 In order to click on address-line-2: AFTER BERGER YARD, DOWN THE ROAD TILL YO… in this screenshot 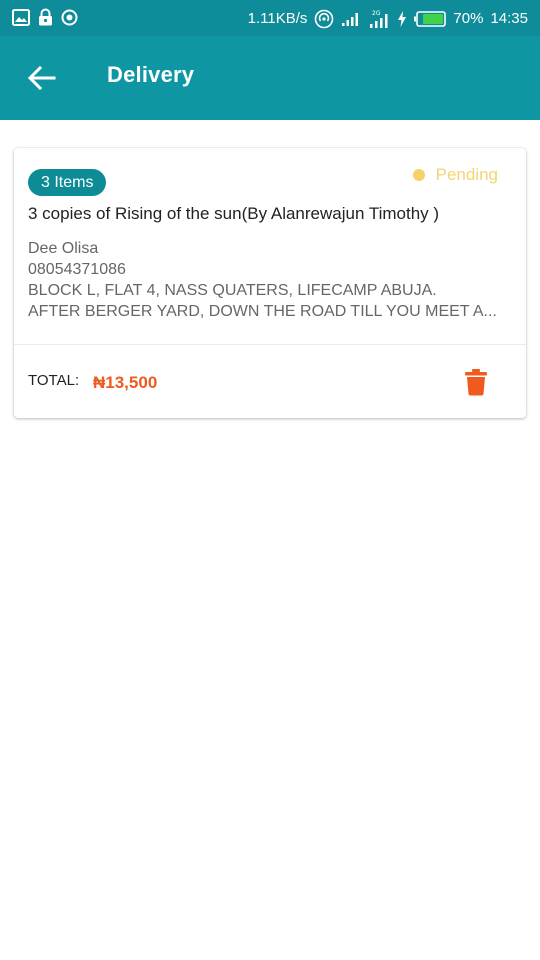, I will do `click(262, 311)`.